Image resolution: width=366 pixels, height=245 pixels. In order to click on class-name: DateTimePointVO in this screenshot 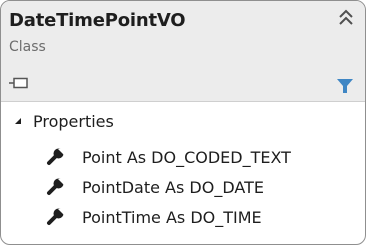, I will do `click(97, 20)`.